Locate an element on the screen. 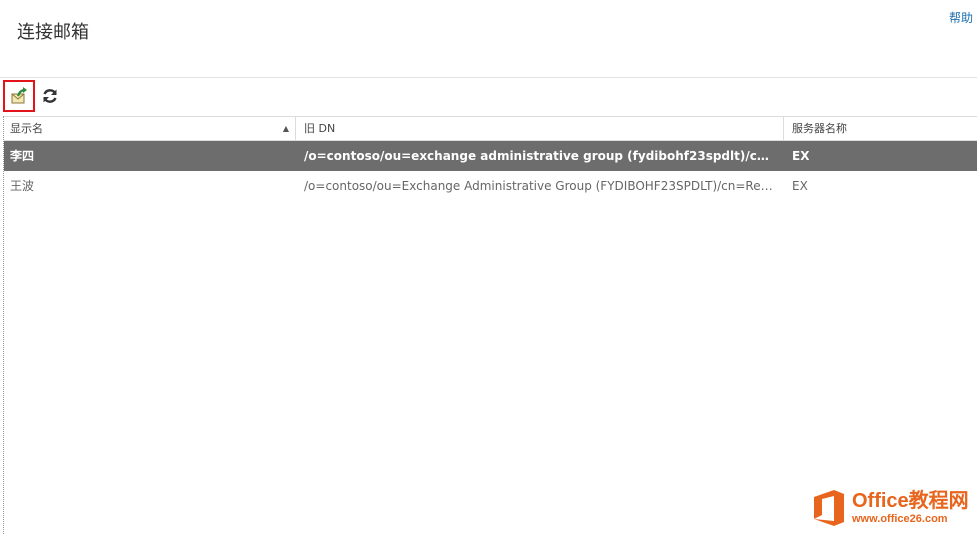  cell-display-name: 王波 is located at coordinates (22, 186).